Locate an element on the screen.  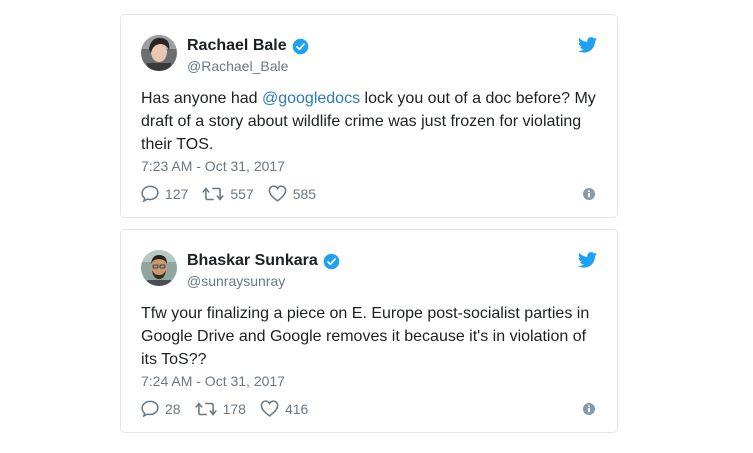
display-name: Rachael Bale is located at coordinates (237, 46).